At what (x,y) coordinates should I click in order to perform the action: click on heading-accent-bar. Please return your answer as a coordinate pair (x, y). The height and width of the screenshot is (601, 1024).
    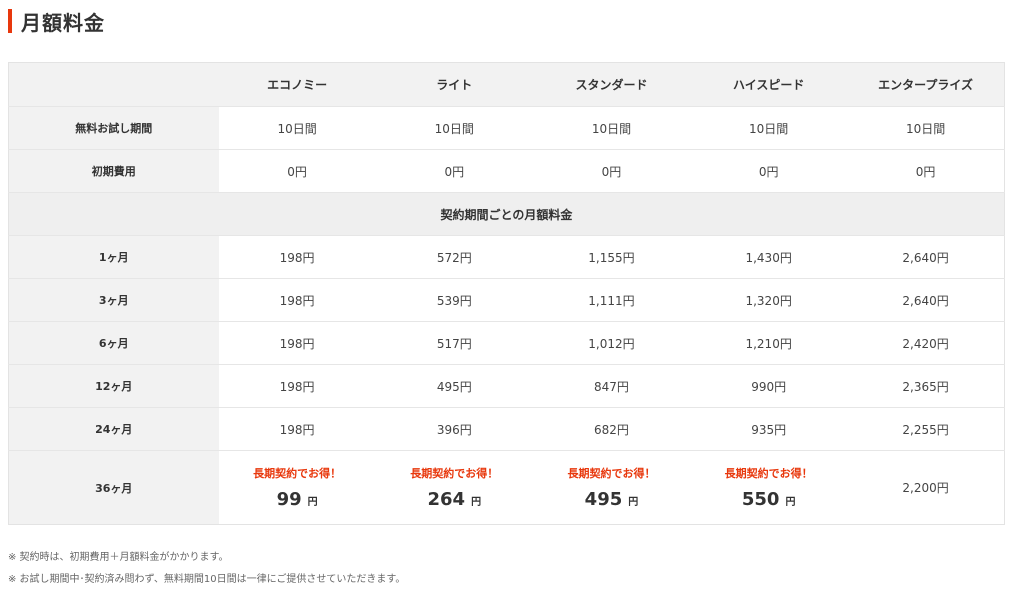
    Looking at the image, I should click on (10, 21).